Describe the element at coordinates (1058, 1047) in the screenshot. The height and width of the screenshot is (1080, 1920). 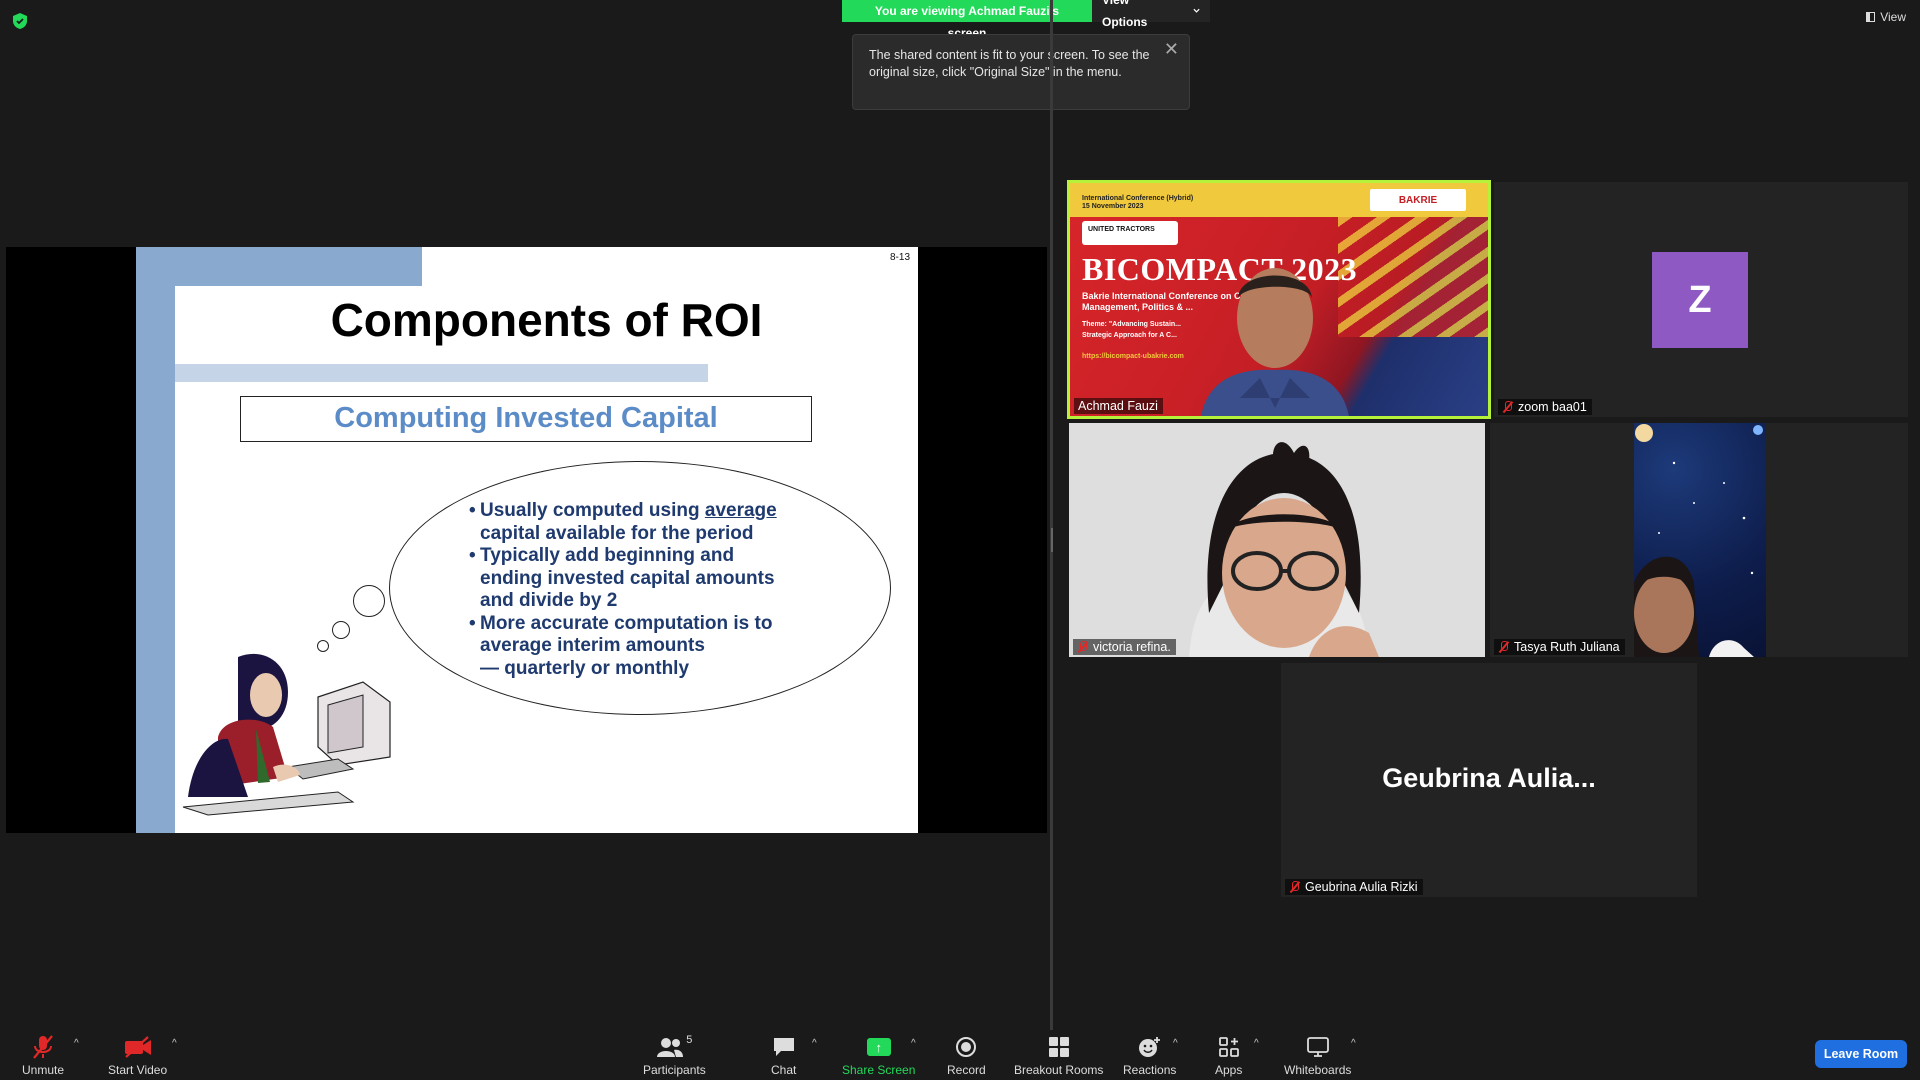
I see `breakout-rooms-icon` at that location.